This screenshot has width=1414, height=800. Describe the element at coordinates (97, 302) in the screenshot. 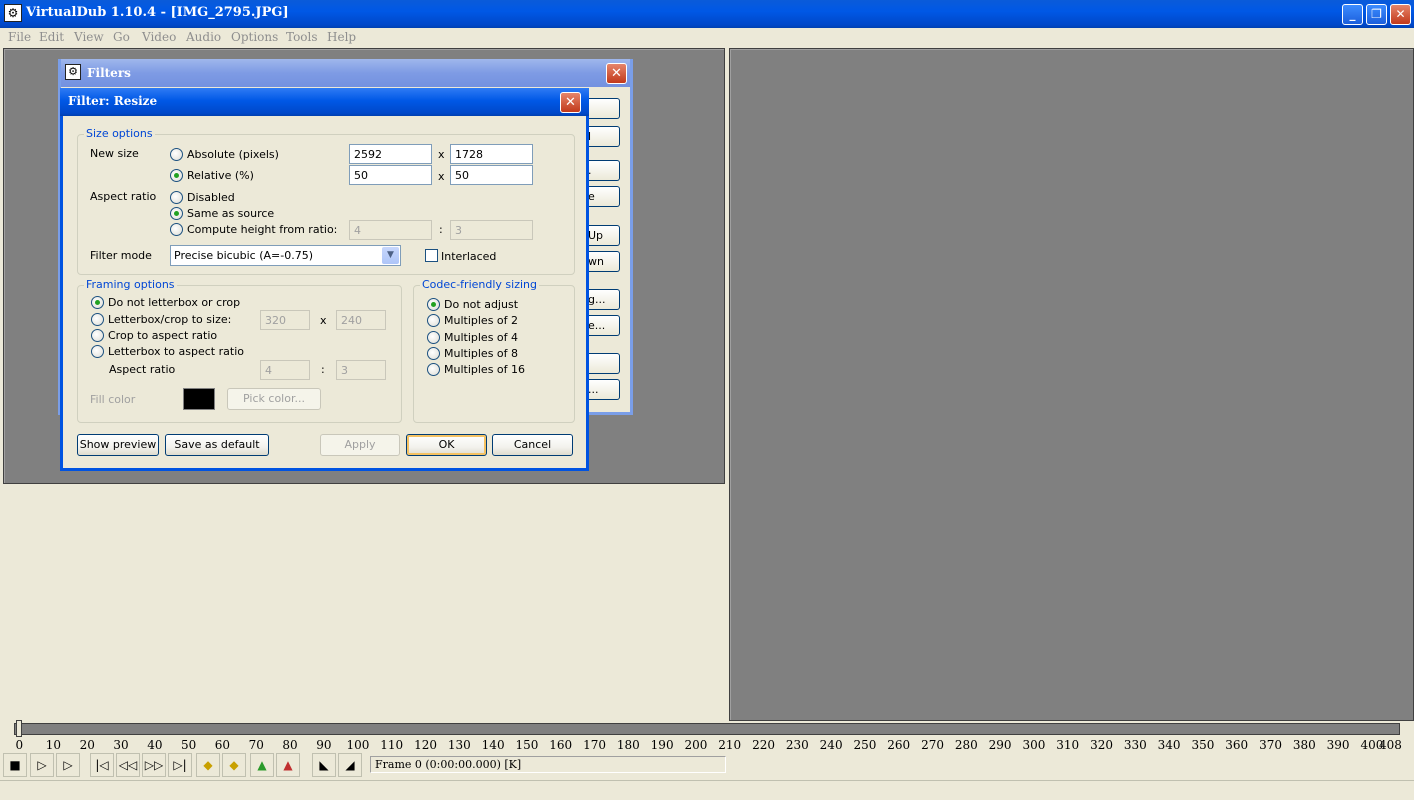

I see `no-letterbox-radio` at that location.